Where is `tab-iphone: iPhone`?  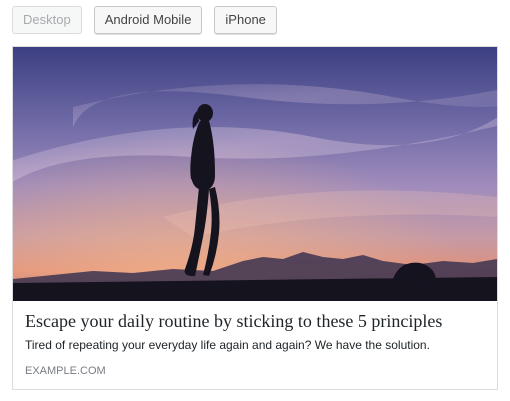
tab-iphone: iPhone is located at coordinates (245, 20).